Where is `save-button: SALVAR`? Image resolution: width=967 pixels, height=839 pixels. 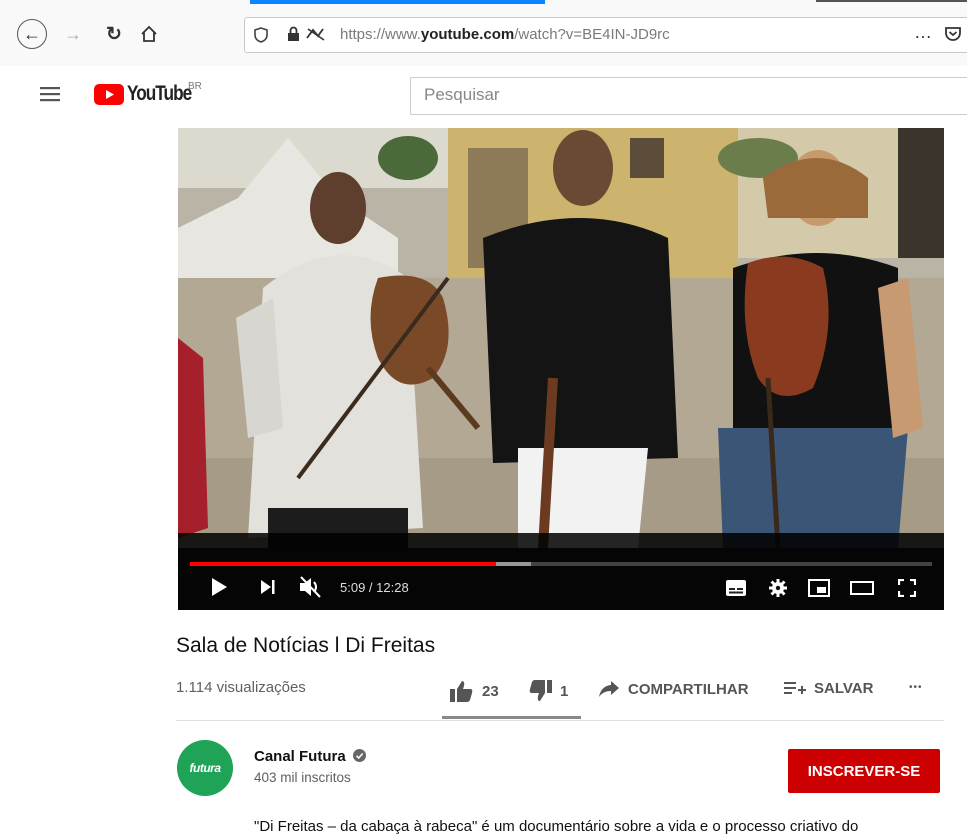
save-button: SALVAR is located at coordinates (828, 688).